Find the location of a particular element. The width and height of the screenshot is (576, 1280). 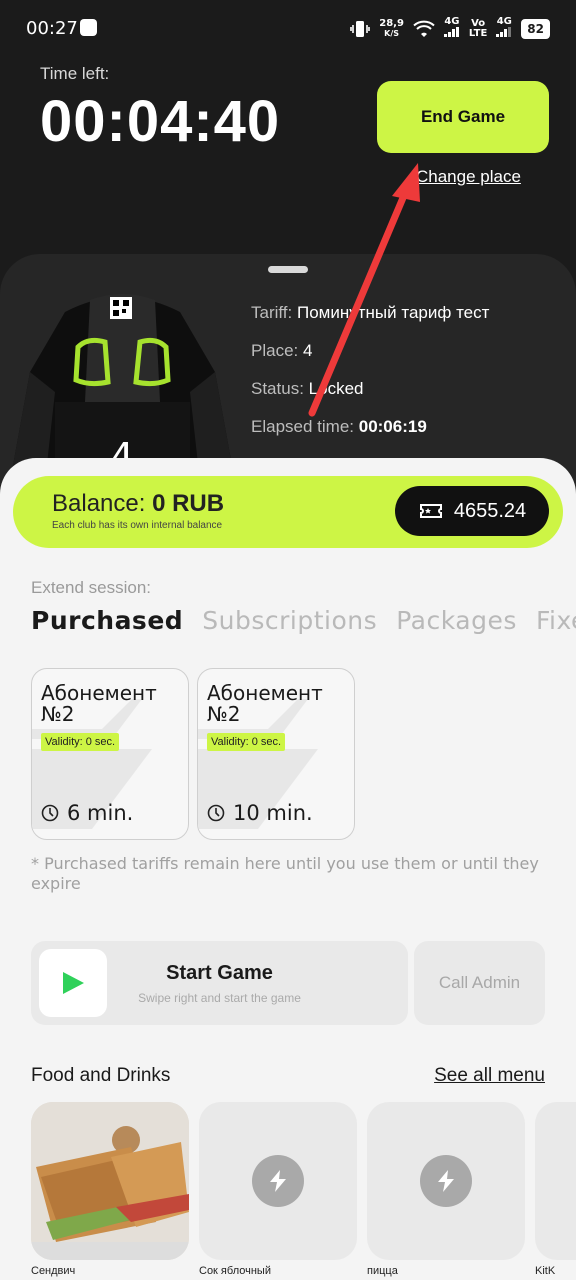

duration-value: 10 min. is located at coordinates (273, 813).